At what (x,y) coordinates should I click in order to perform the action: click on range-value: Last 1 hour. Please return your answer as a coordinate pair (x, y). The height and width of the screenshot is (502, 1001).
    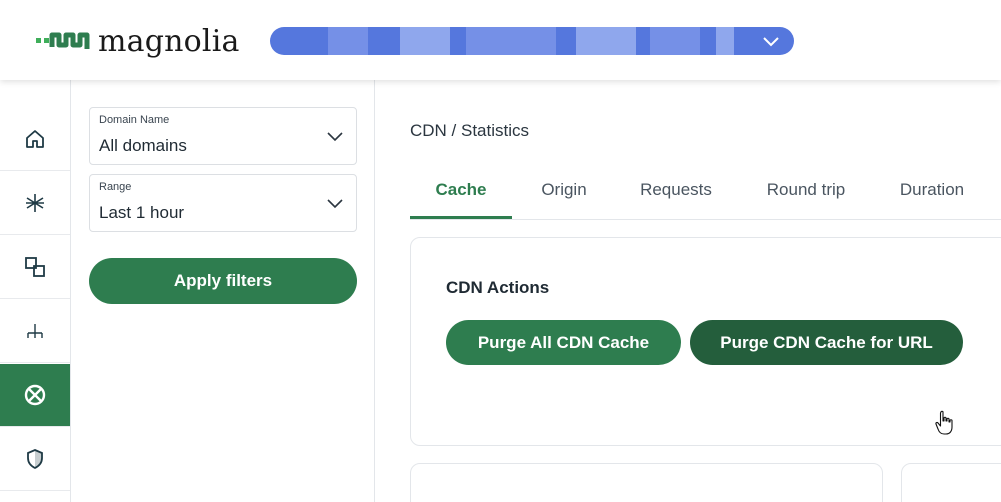
    Looking at the image, I should click on (142, 212).